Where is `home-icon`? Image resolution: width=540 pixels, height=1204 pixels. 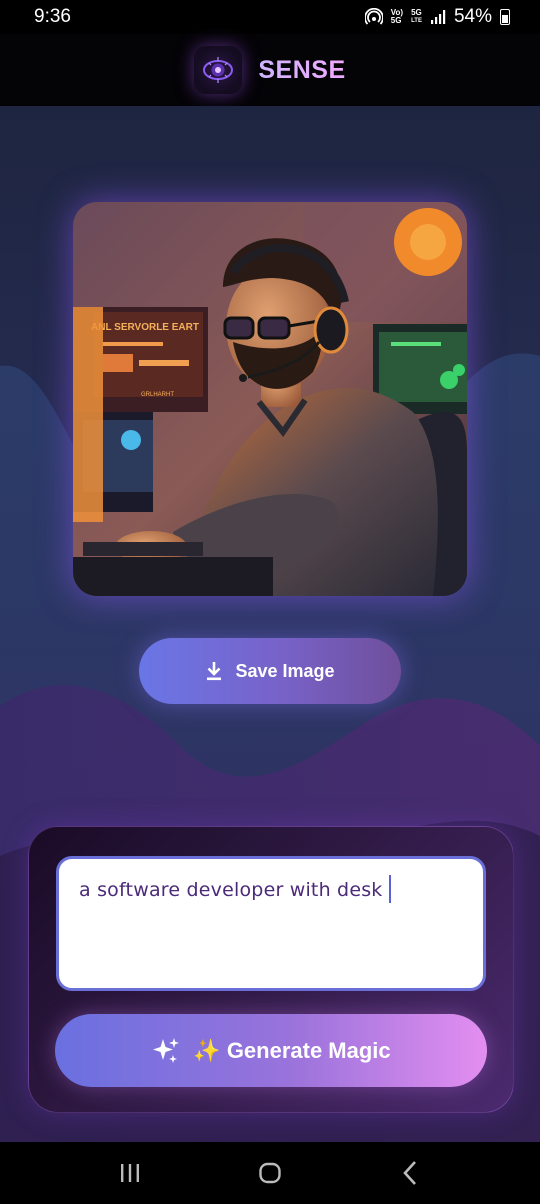 home-icon is located at coordinates (270, 1173).